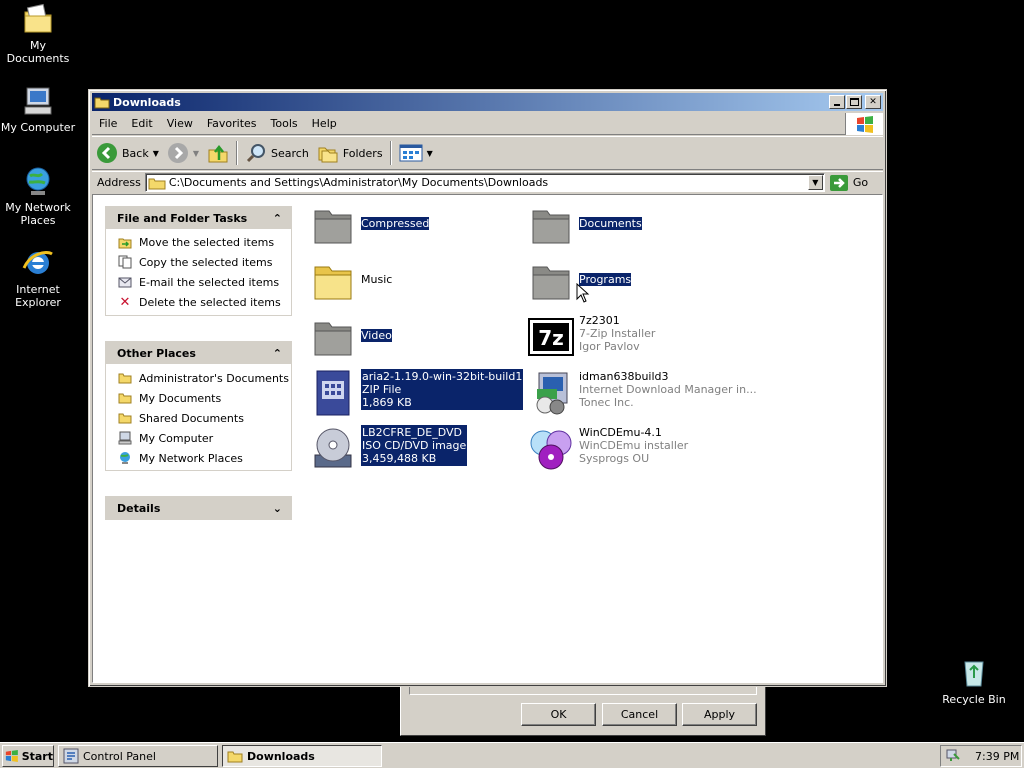 The image size is (1024, 768). I want to click on taskbar-item-label: Control Panel, so click(119, 756).